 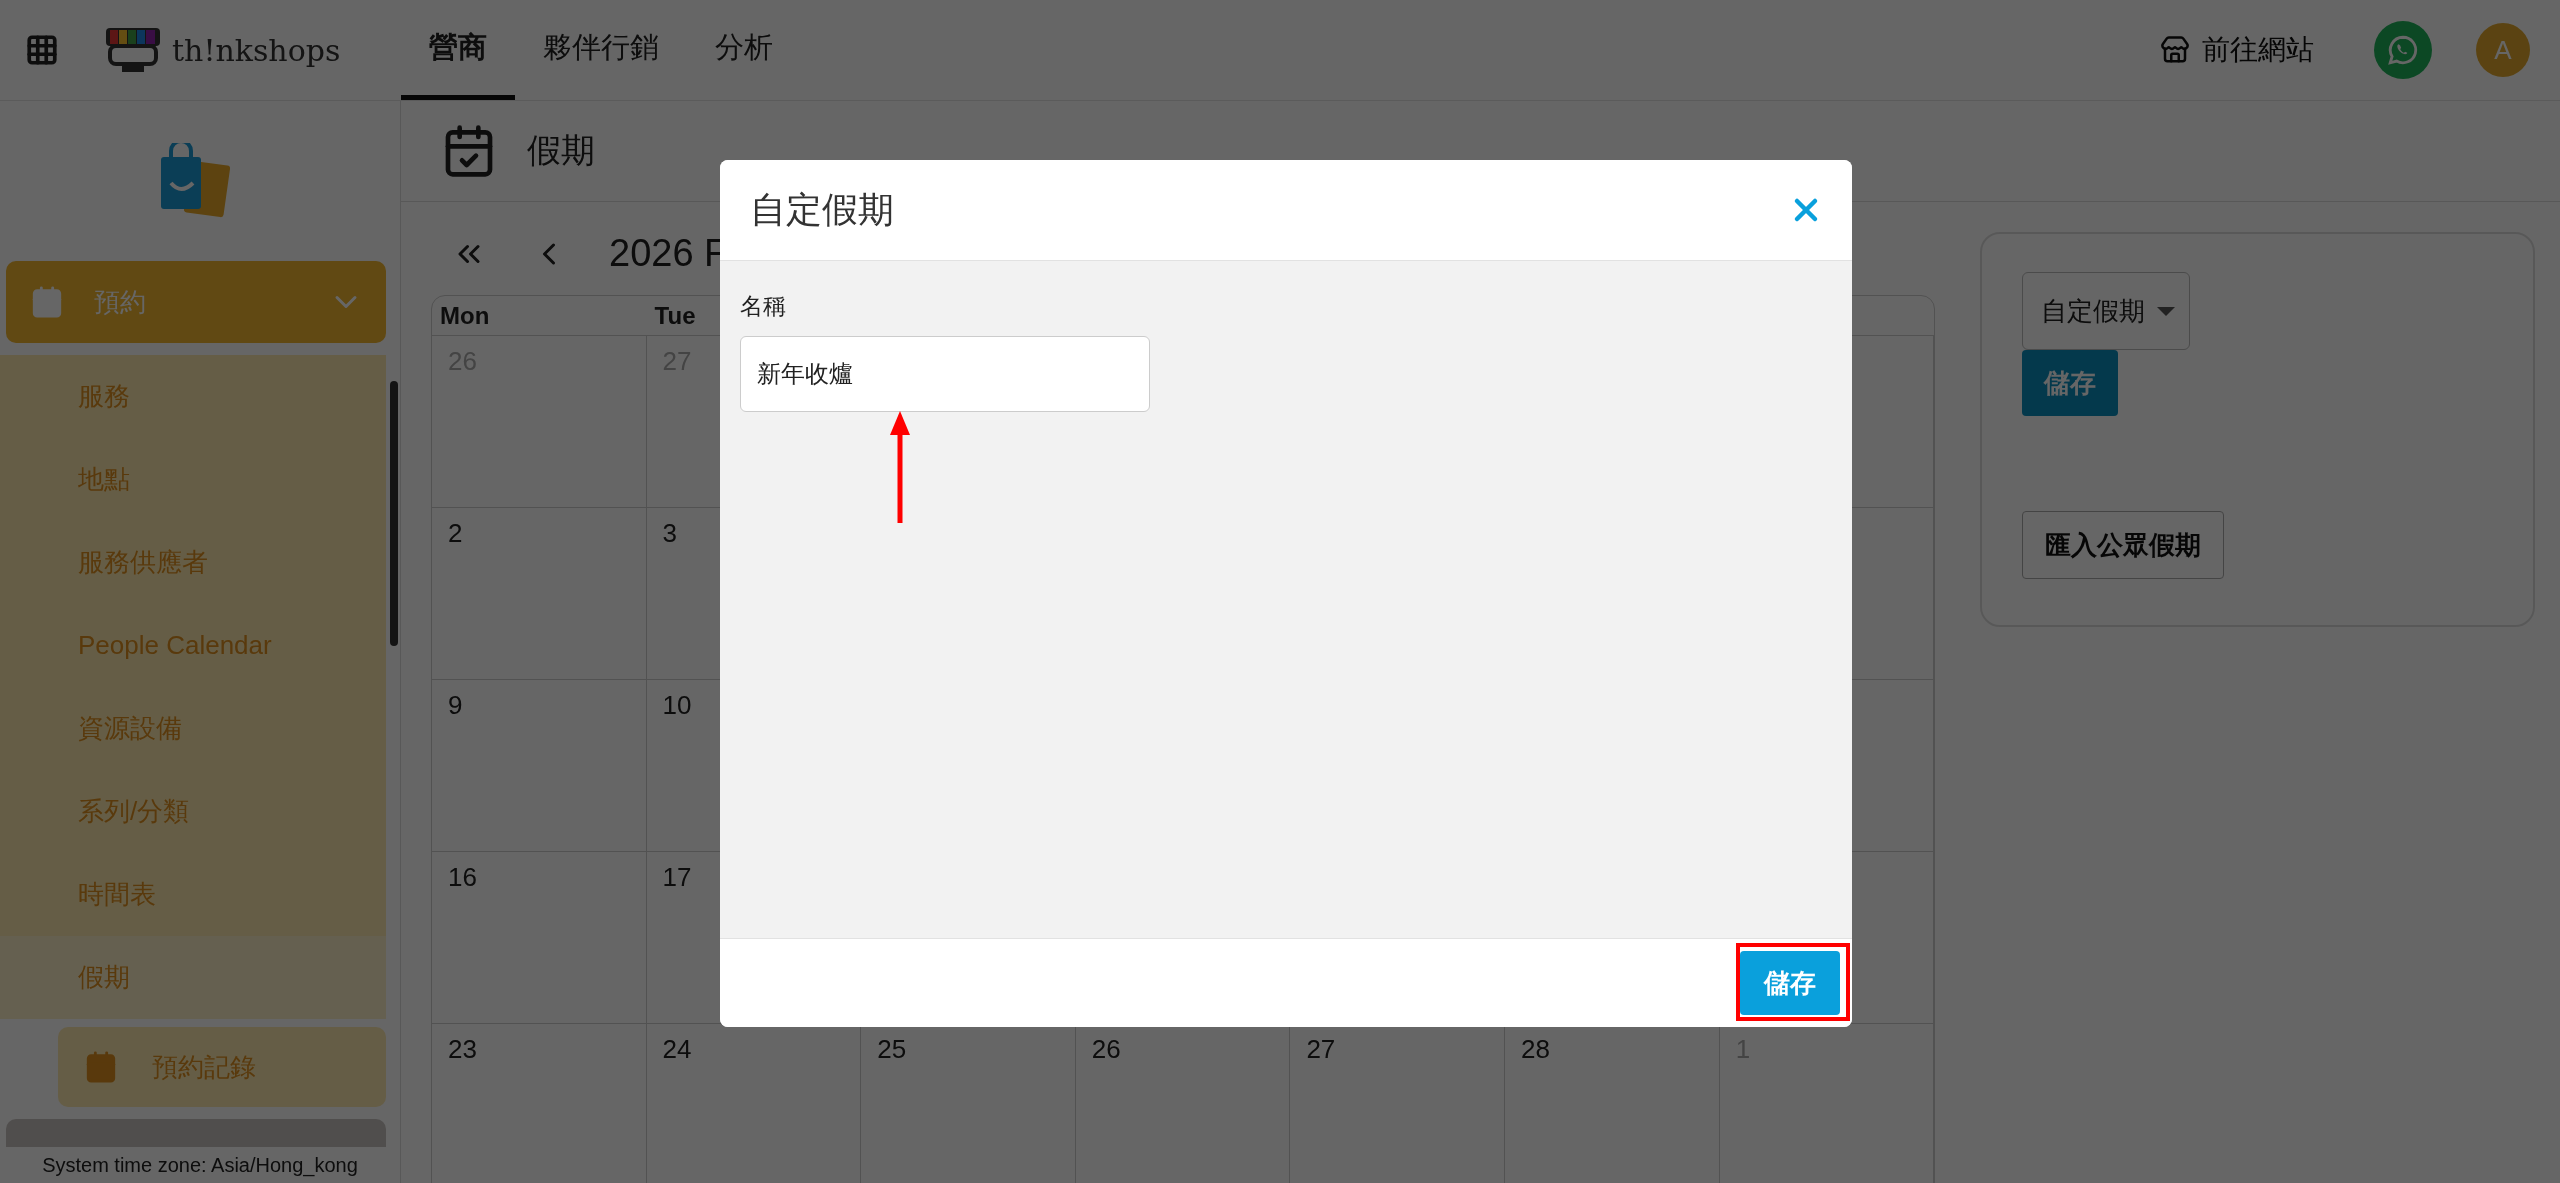 I want to click on item-label: 預約記錄, so click(x=204, y=1067).